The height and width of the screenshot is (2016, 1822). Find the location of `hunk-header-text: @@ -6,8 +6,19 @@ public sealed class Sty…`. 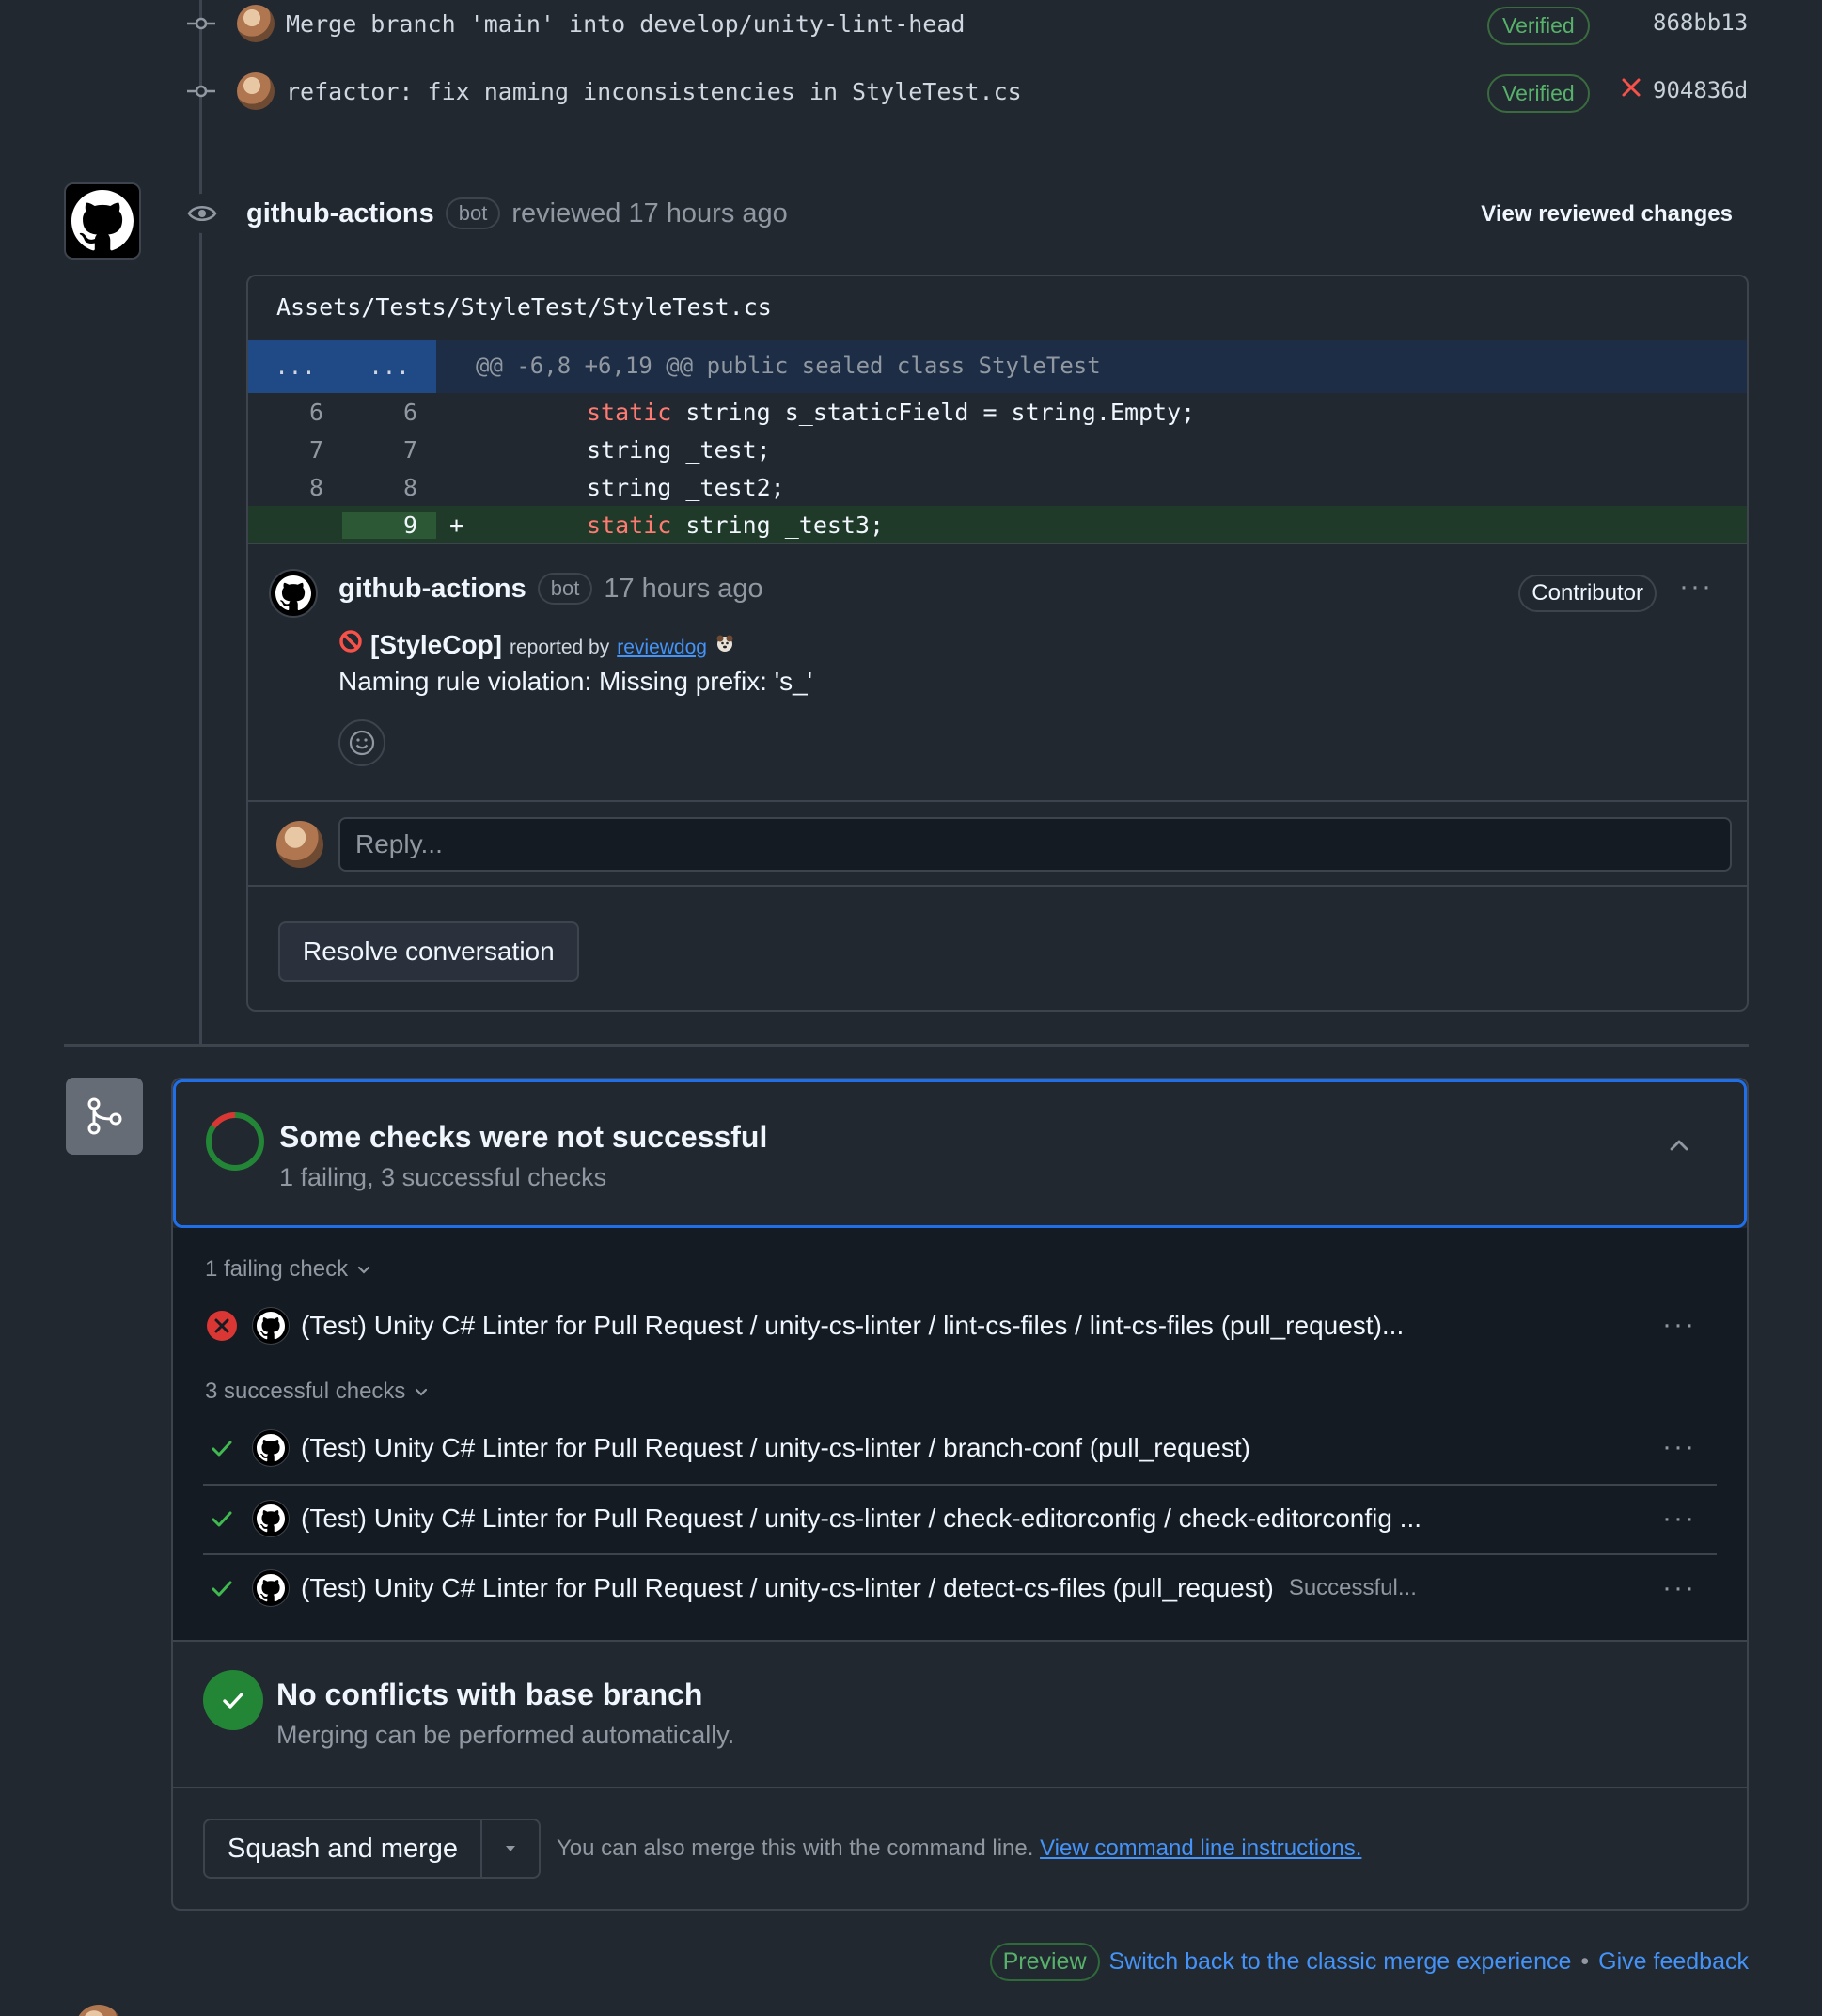

hunk-header-text: @@ -6,8 +6,19 @@ public sealed class Sty… is located at coordinates (789, 366).